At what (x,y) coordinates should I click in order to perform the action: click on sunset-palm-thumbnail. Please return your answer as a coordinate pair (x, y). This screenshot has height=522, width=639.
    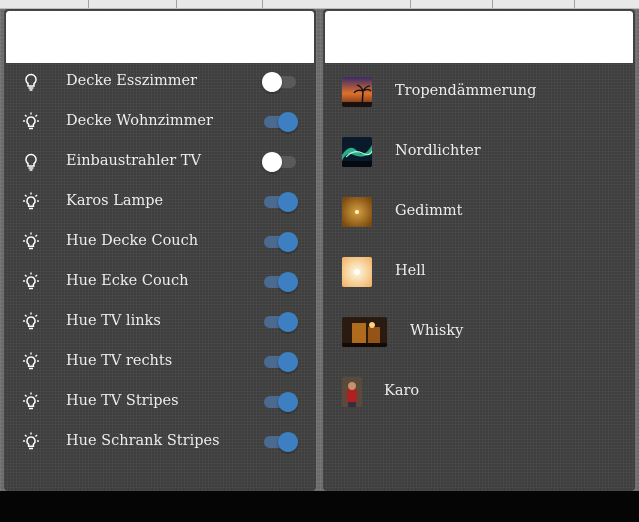
    Looking at the image, I should click on (357, 92).